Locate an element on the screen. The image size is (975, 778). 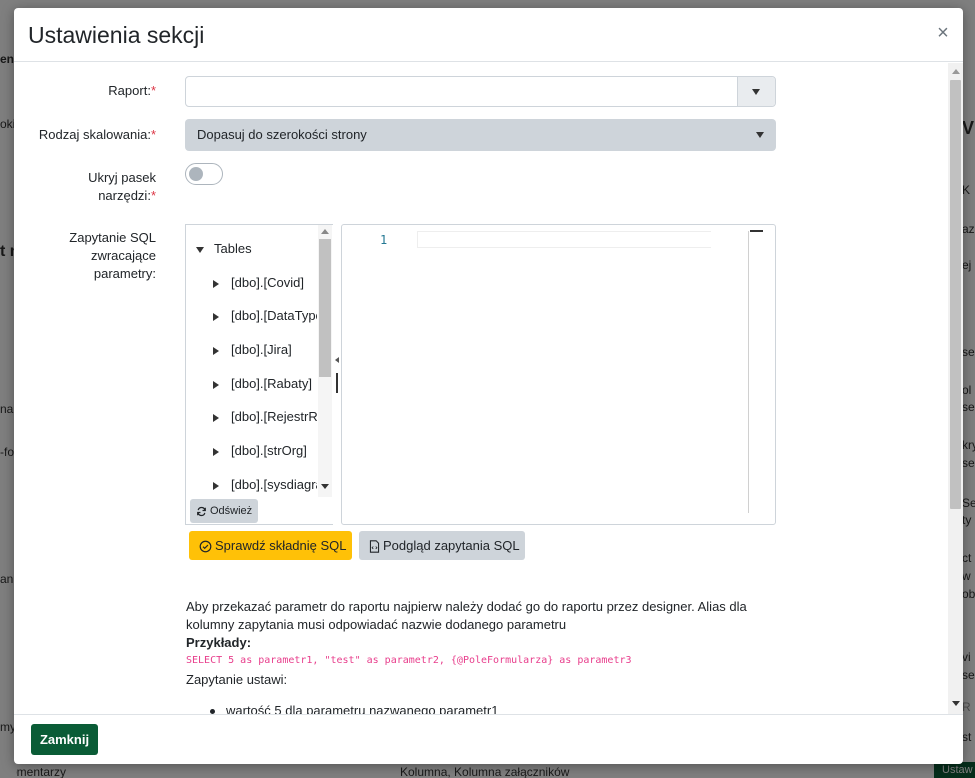
examples-title: Przykłady: is located at coordinates (219, 642).